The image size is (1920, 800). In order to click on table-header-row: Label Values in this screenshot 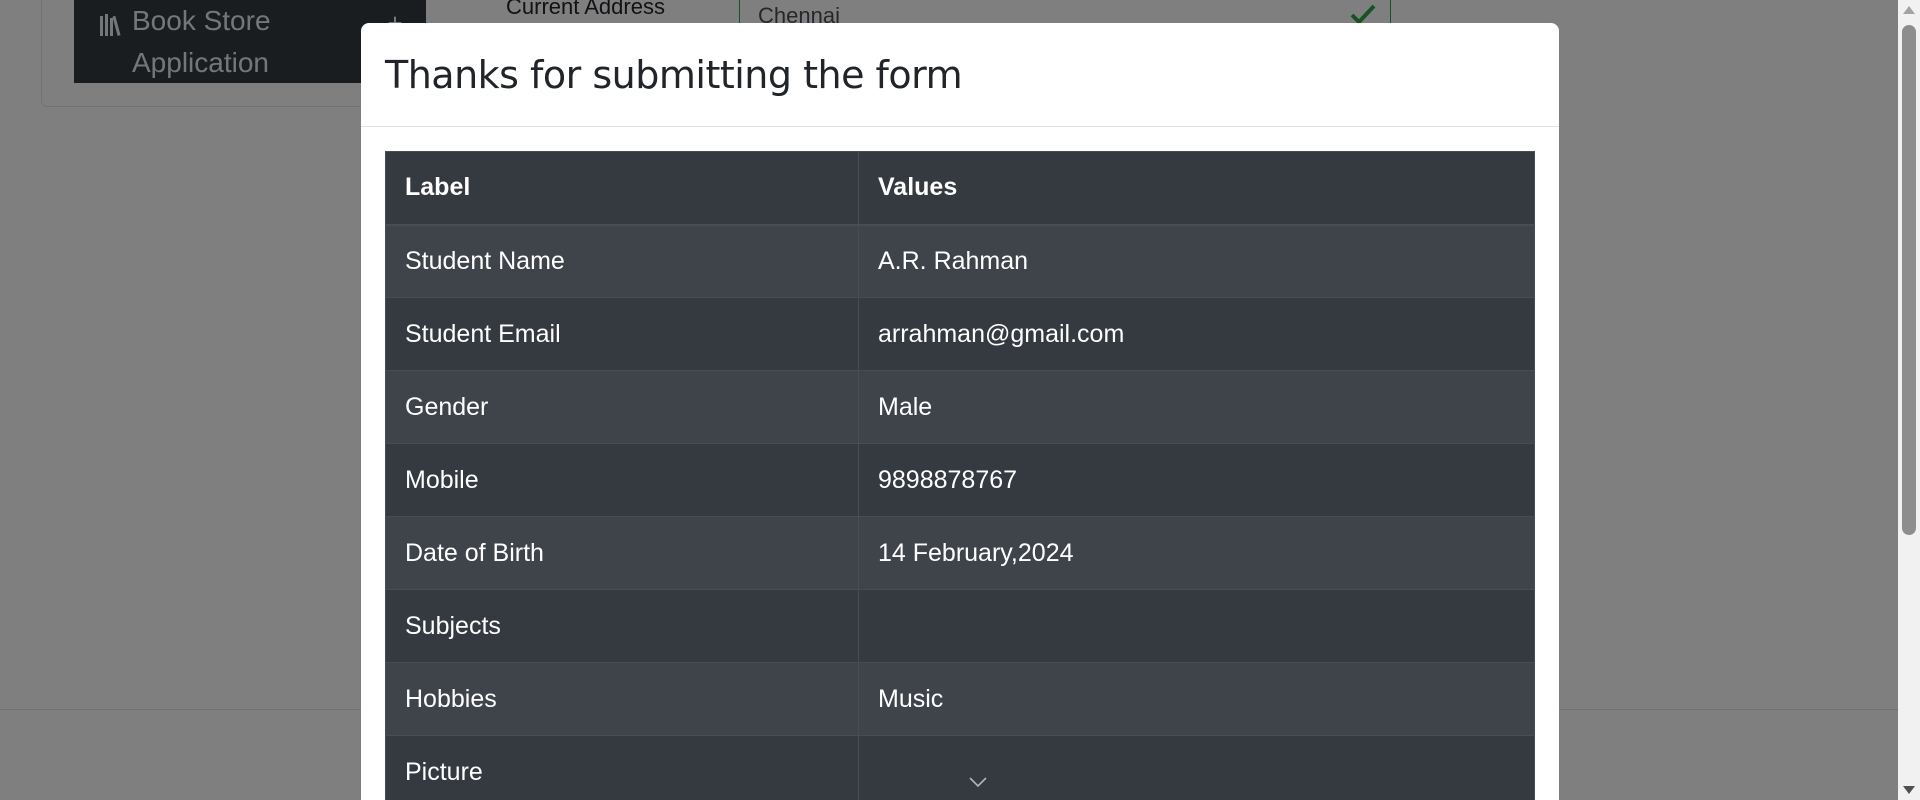, I will do `click(960, 188)`.